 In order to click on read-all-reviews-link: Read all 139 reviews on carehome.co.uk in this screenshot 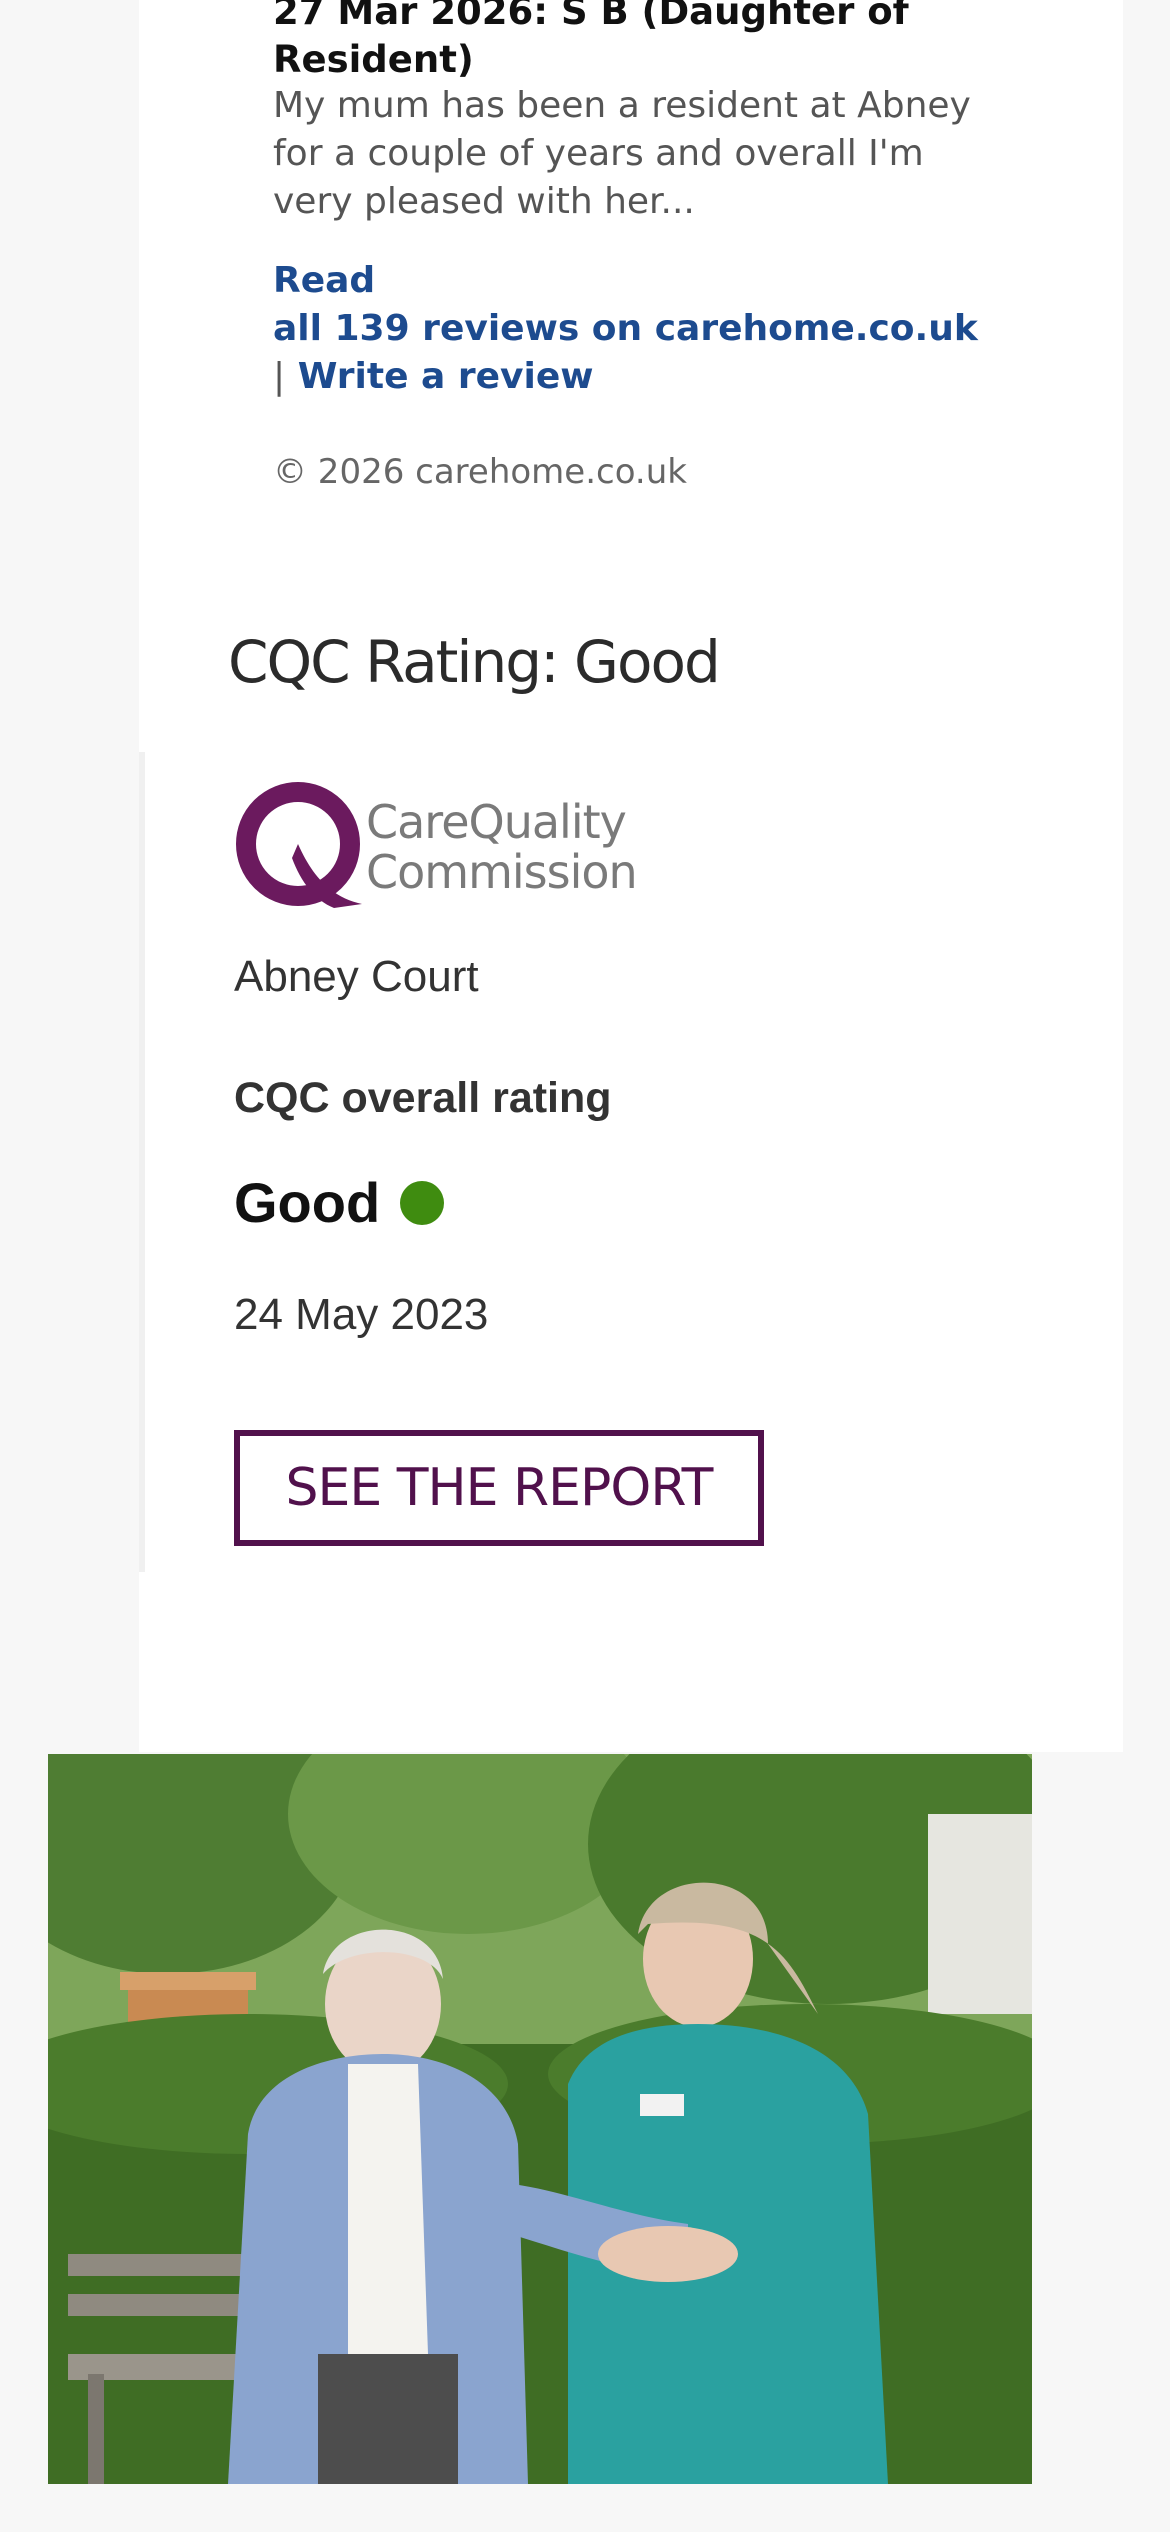, I will do `click(633, 305)`.